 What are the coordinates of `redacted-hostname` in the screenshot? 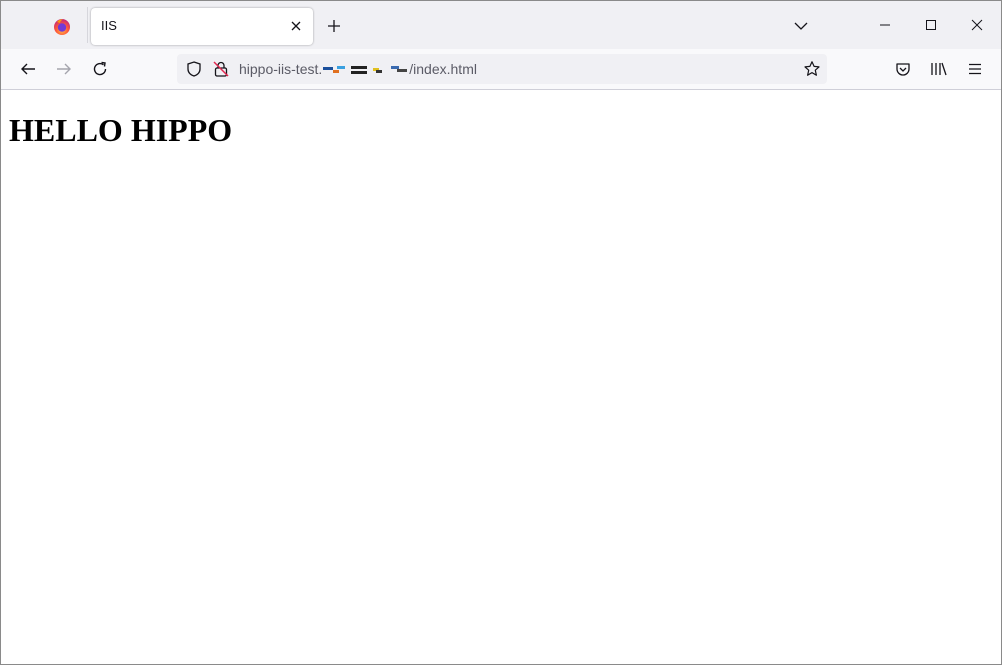 It's located at (365, 70).